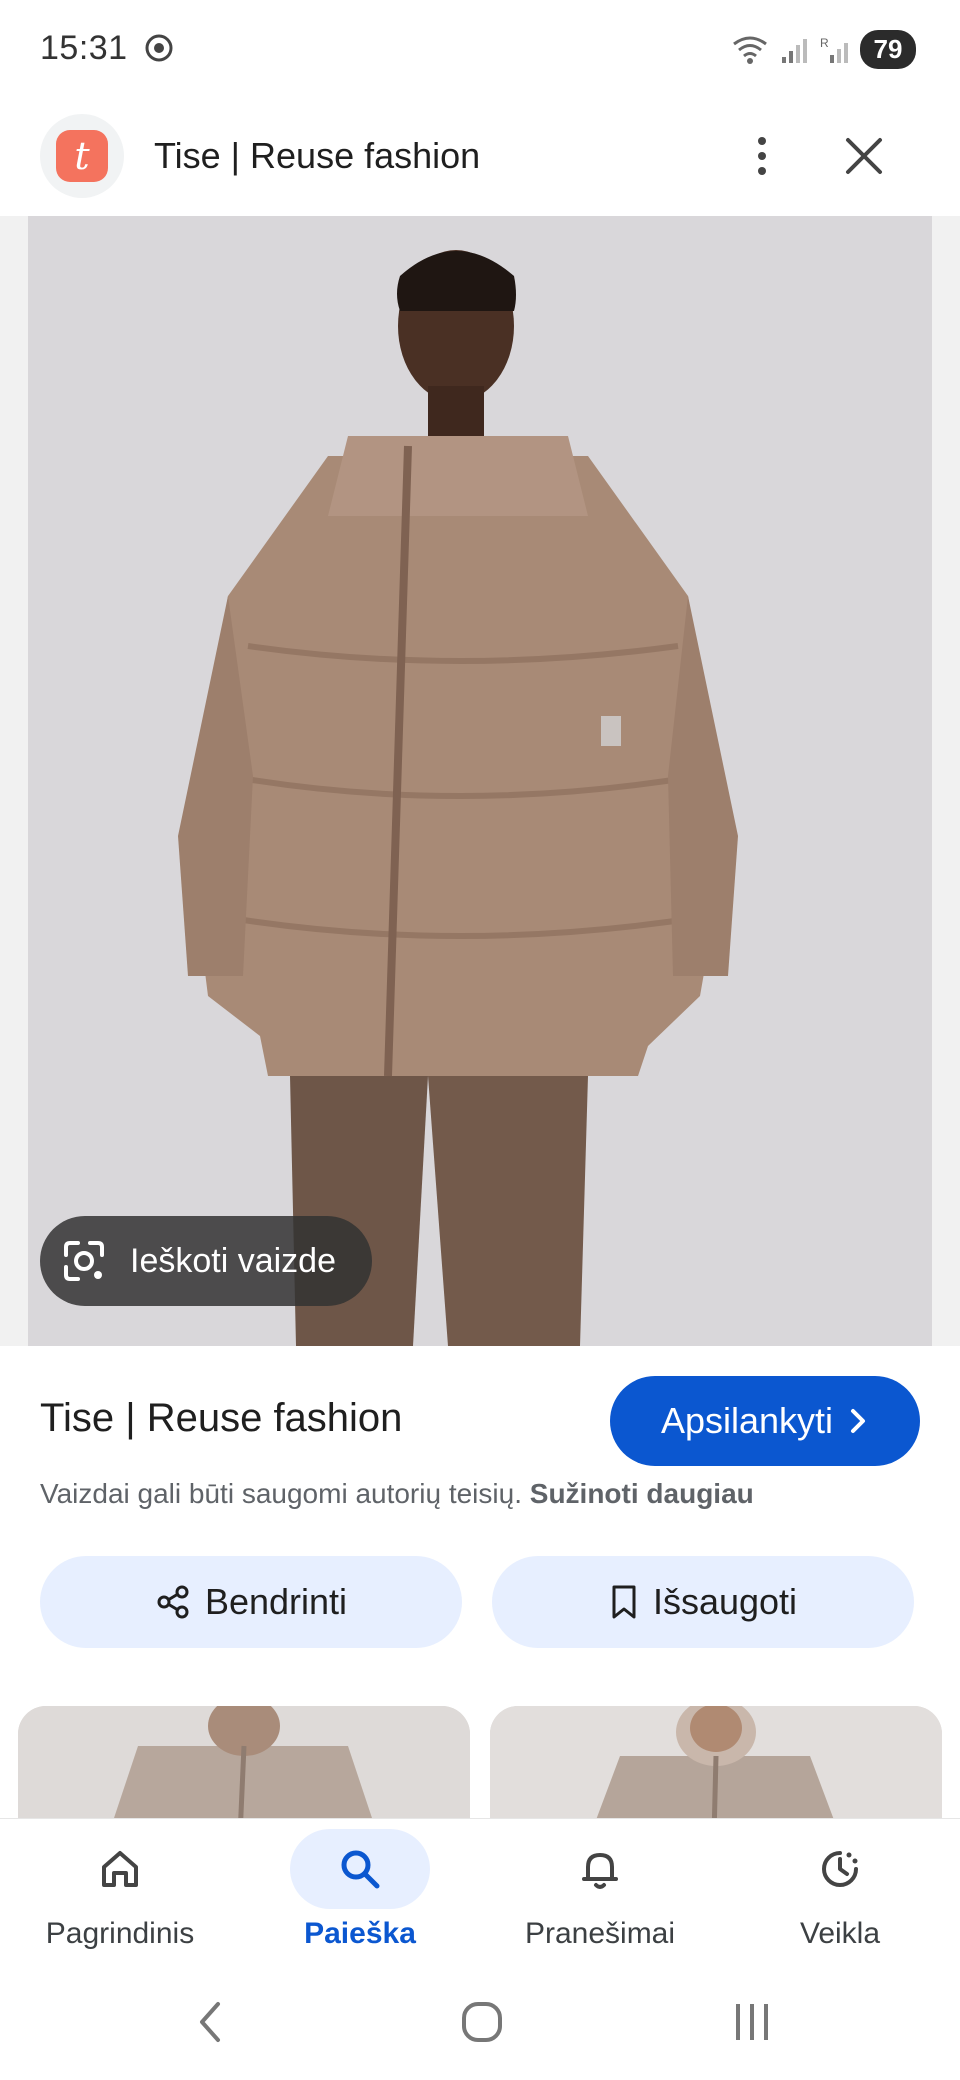 Image resolution: width=960 pixels, height=2080 pixels. I want to click on header-title: Tise | Reuse fashion, so click(317, 155).